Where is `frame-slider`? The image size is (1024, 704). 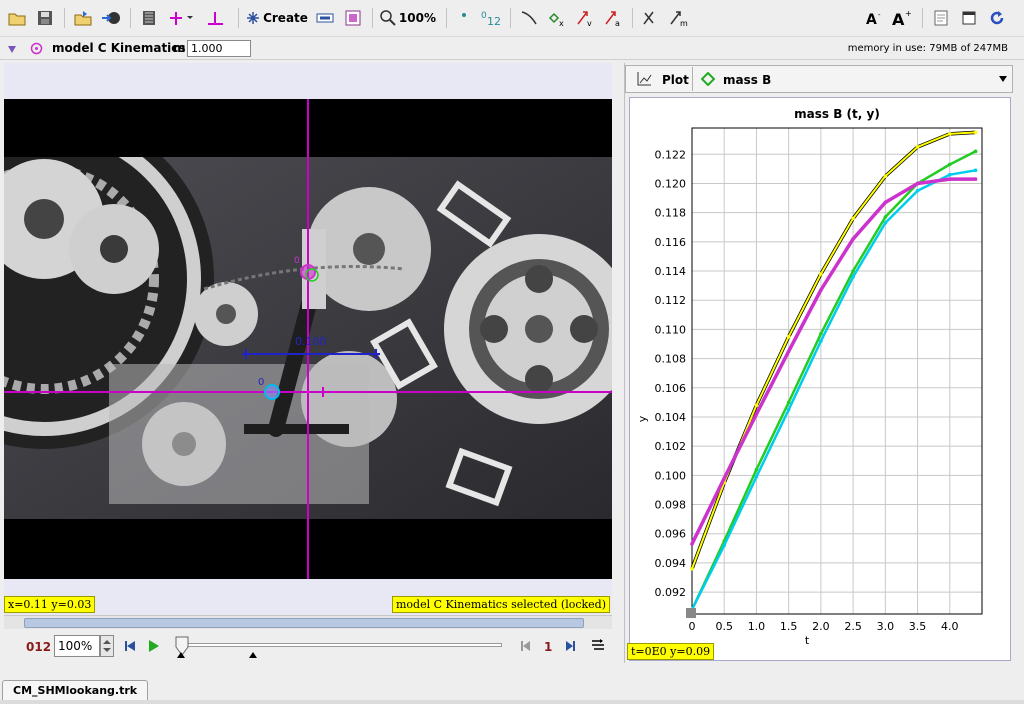 frame-slider is located at coordinates (342, 645).